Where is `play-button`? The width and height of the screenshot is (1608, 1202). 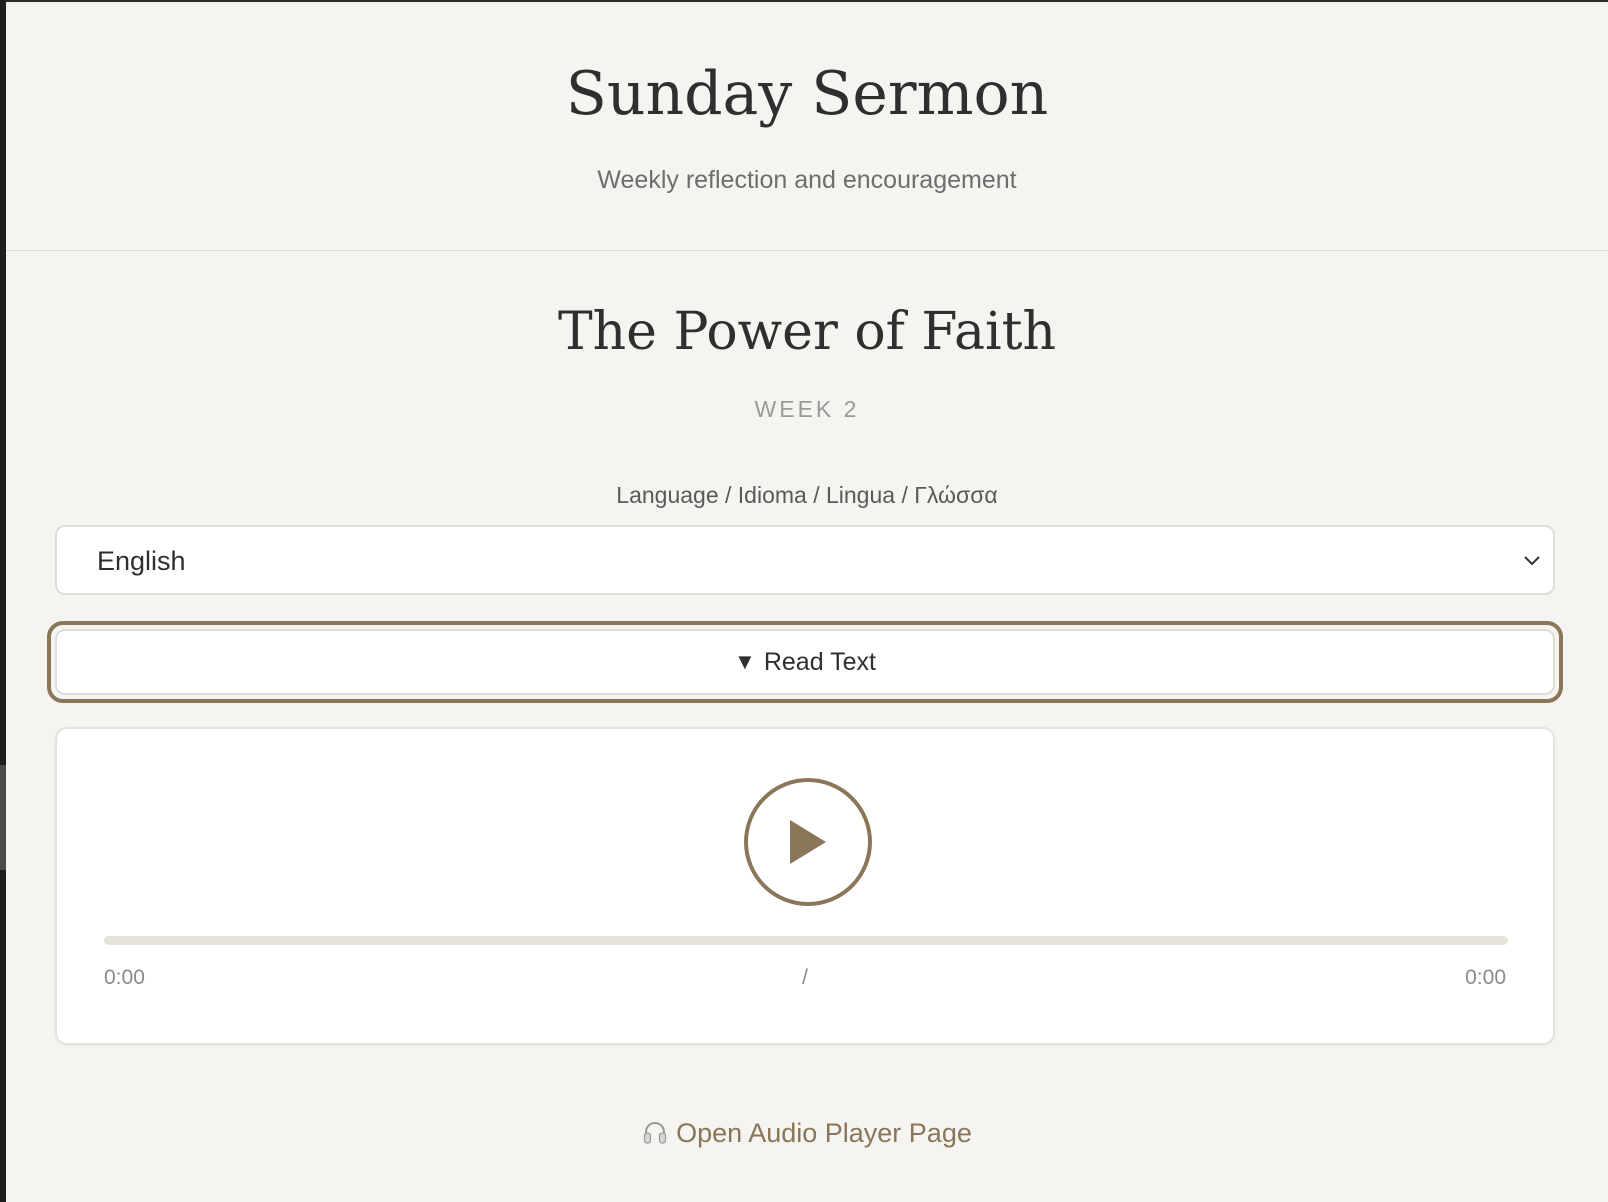 play-button is located at coordinates (808, 842).